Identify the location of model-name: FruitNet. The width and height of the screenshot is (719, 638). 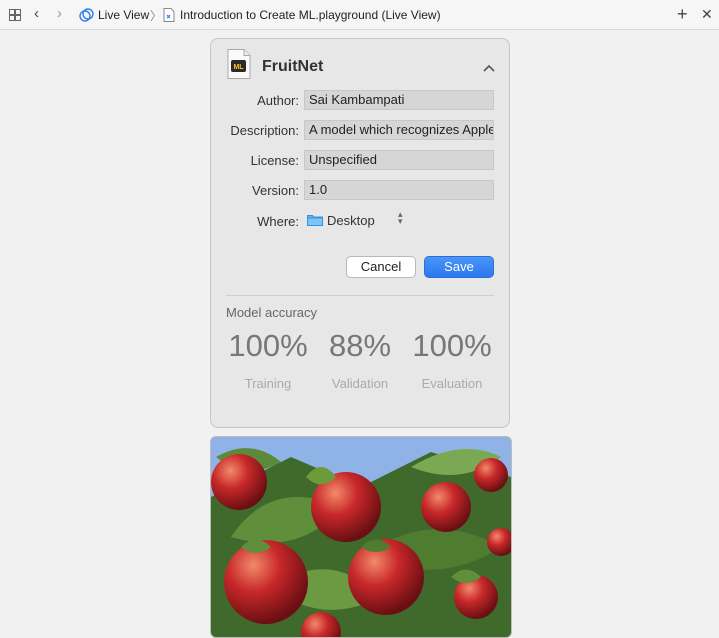
(293, 66).